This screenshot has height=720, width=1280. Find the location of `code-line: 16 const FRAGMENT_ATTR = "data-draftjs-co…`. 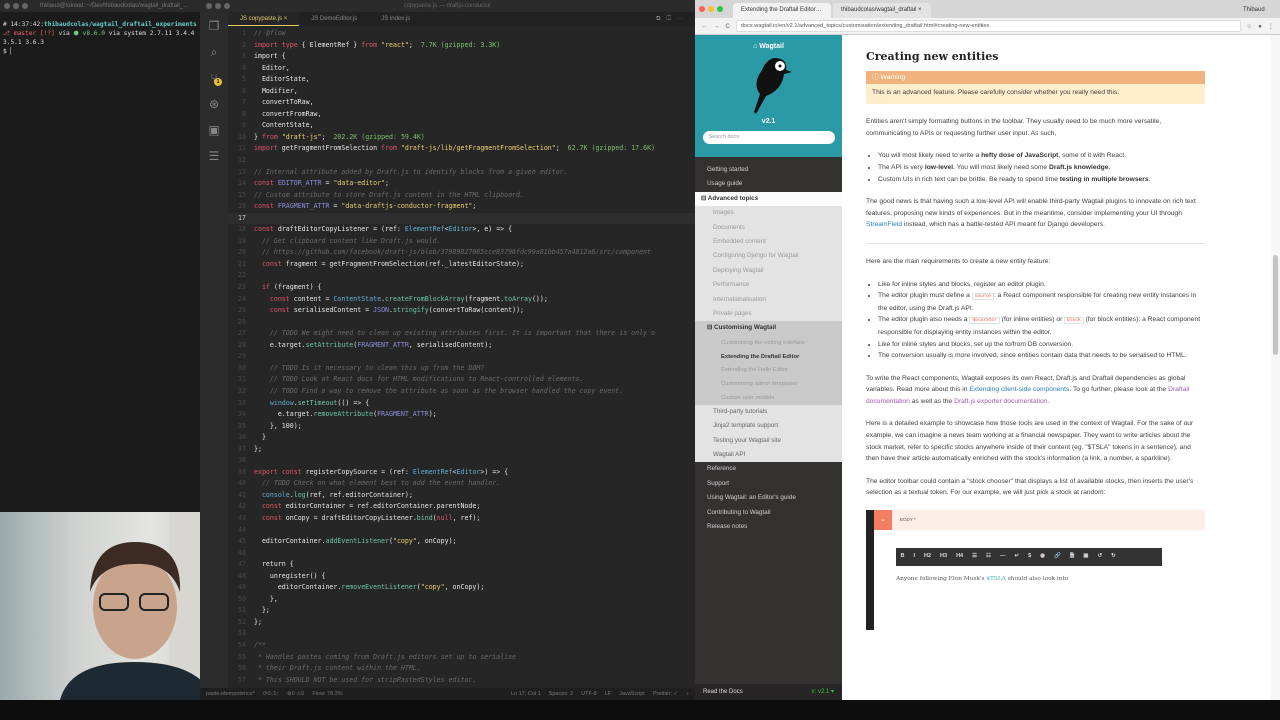

code-line: 16 const FRAGMENT_ATTR = "data-draftjs-co… is located at coordinates (461, 207).